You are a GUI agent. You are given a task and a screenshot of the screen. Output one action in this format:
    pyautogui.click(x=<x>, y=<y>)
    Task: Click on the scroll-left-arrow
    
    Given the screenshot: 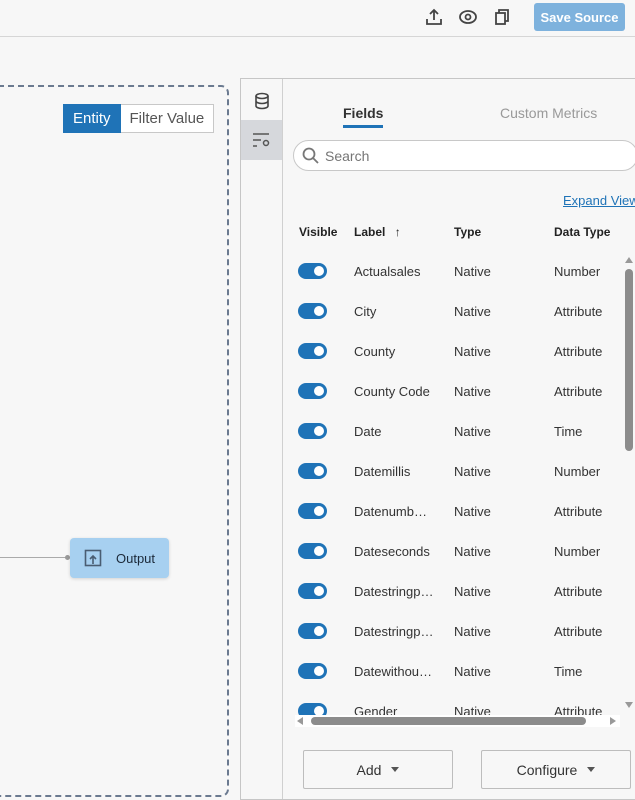 What is the action you would take?
    pyautogui.click(x=300, y=721)
    